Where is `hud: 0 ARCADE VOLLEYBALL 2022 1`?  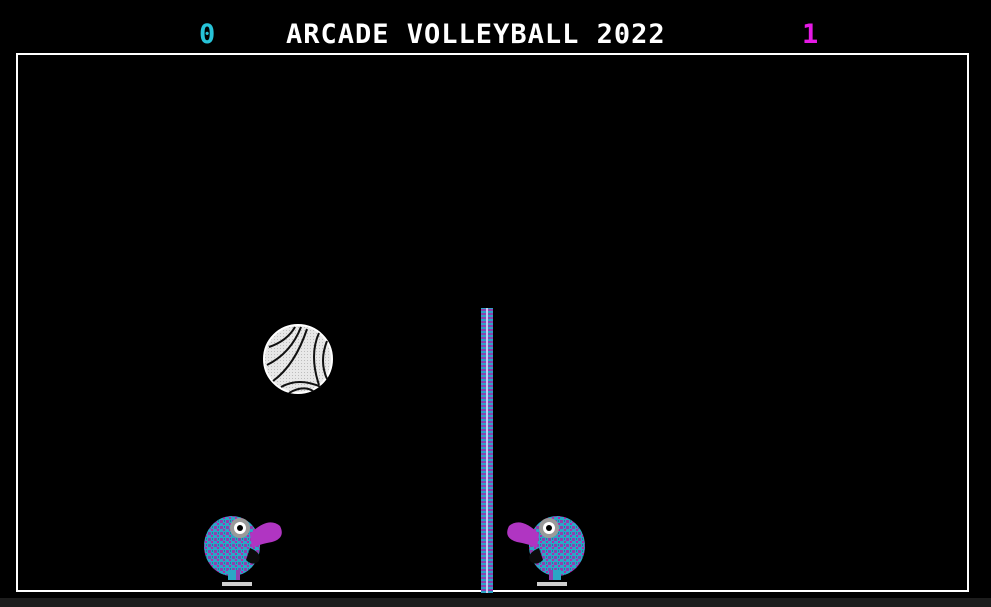 hud: 0 ARCADE VOLLEYBALL 2022 1 is located at coordinates (495, 35).